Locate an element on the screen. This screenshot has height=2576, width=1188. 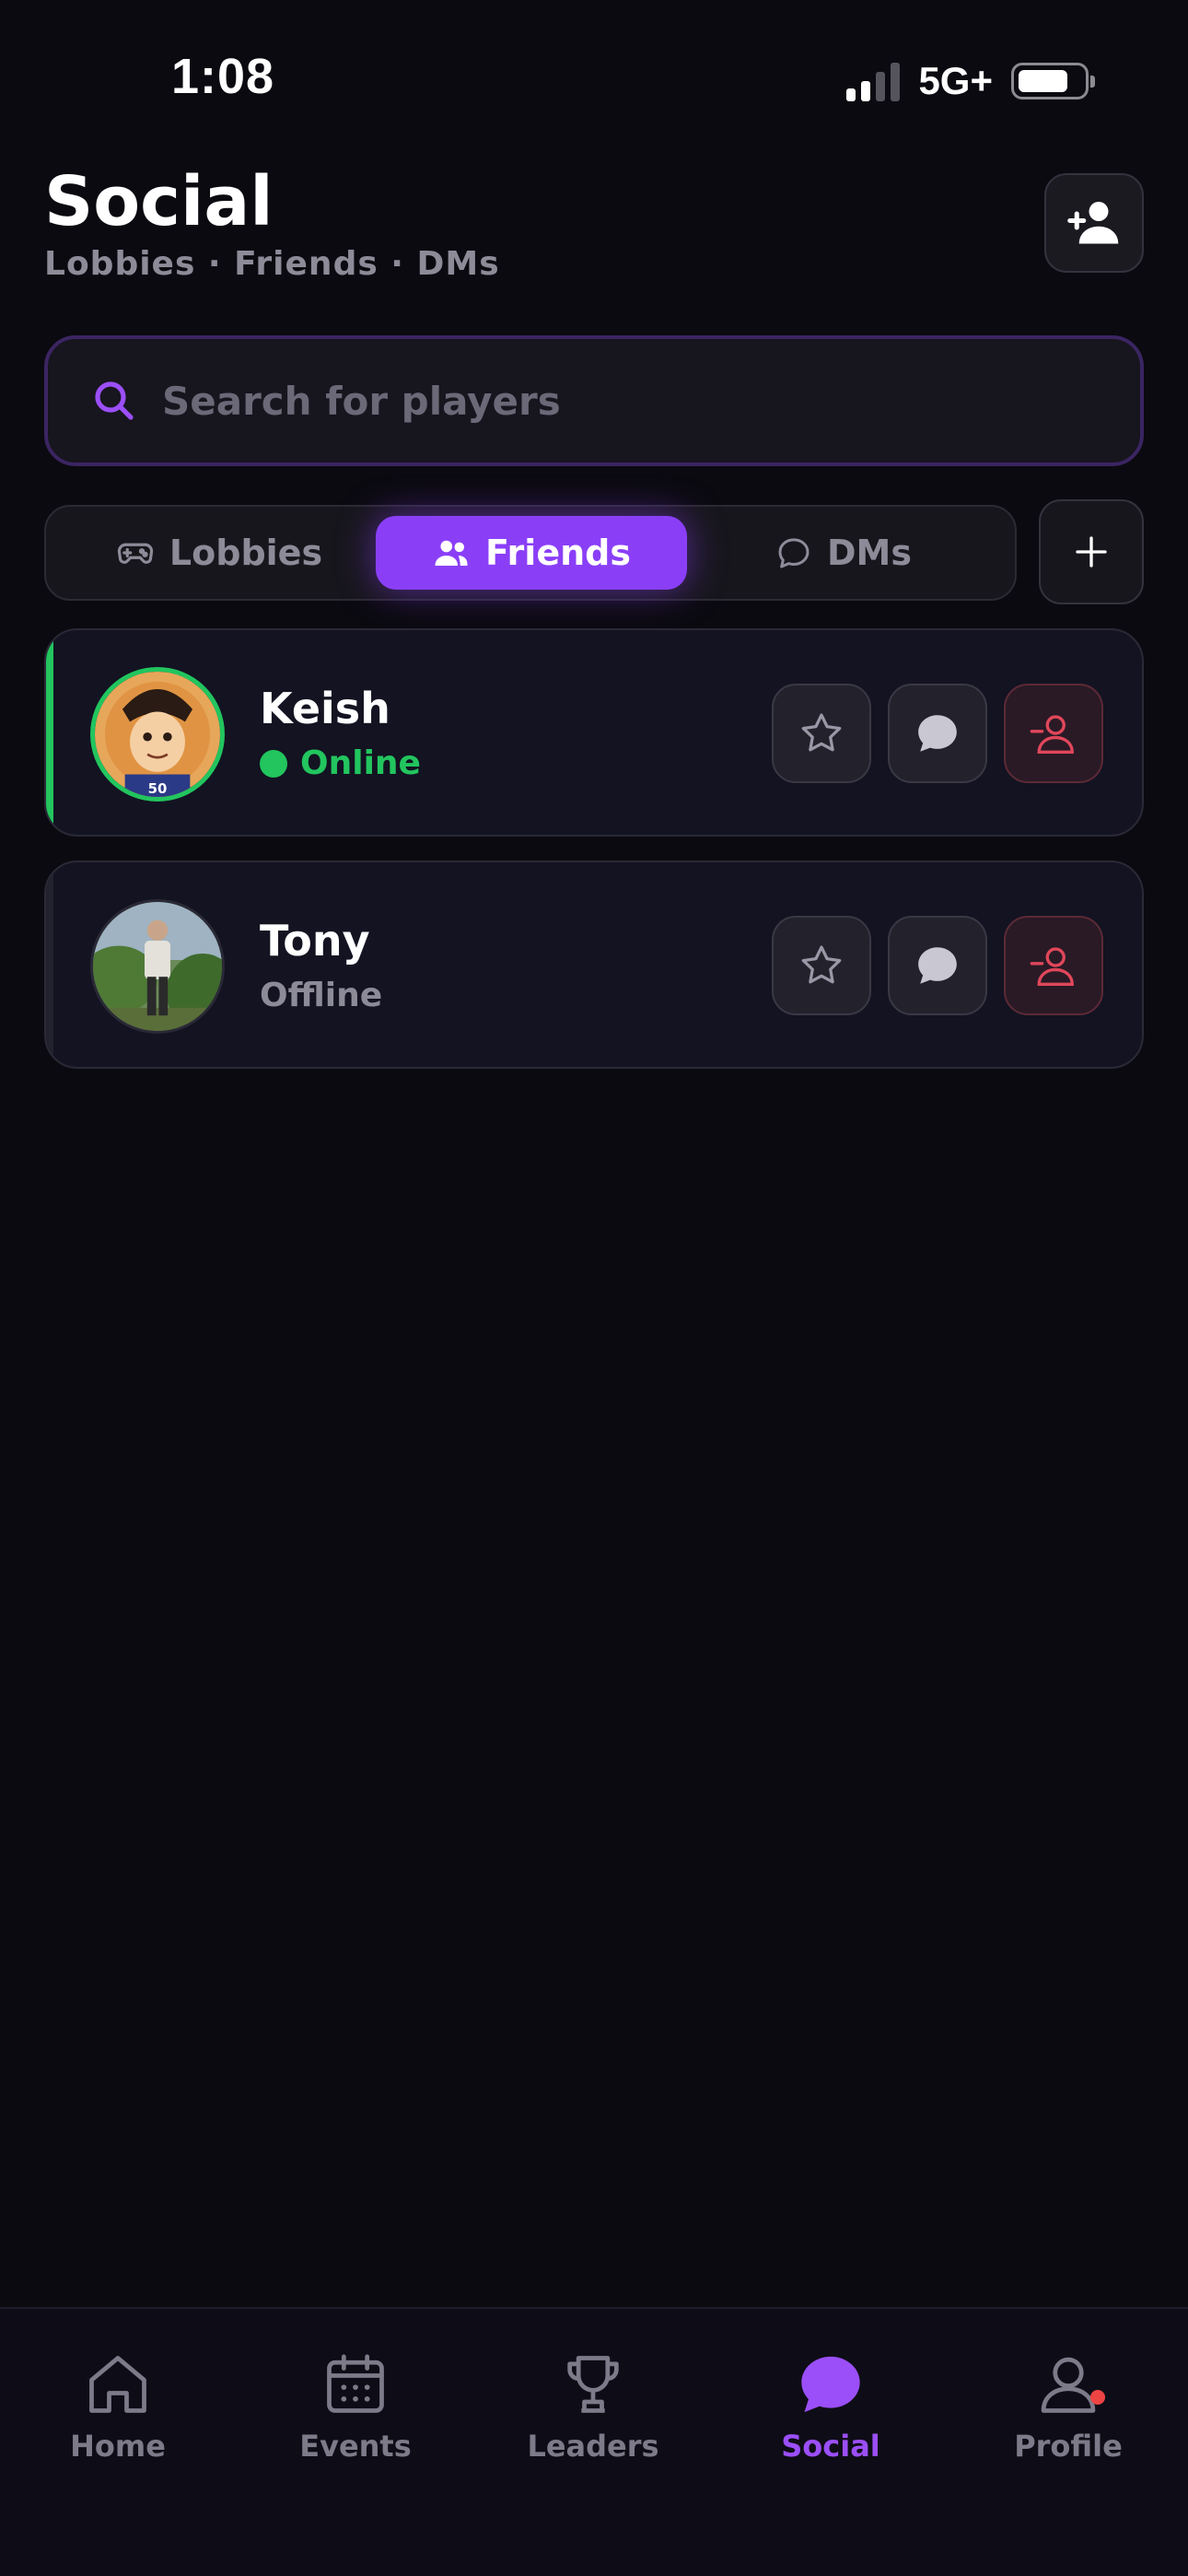
signal-icon is located at coordinates (873, 81).